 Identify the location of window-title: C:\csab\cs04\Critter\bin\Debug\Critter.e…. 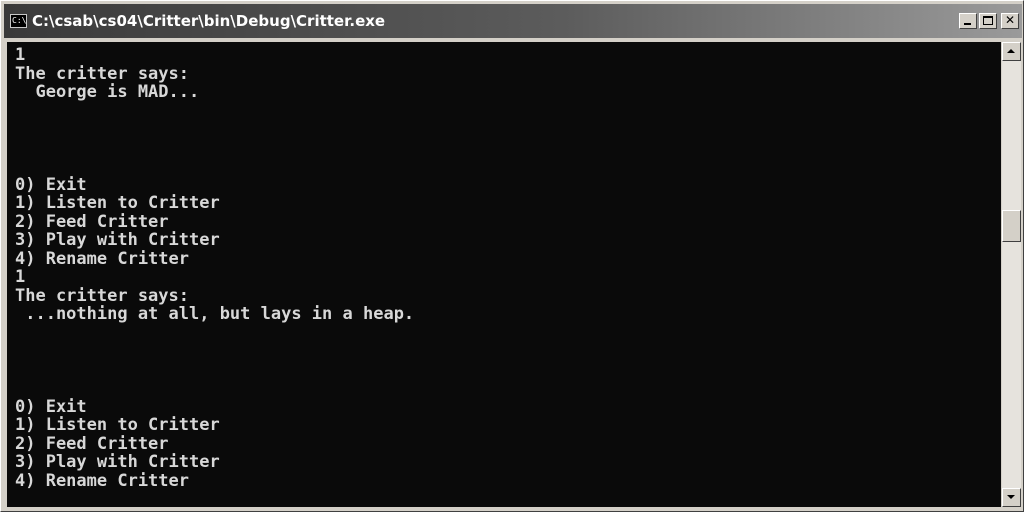
(209, 21).